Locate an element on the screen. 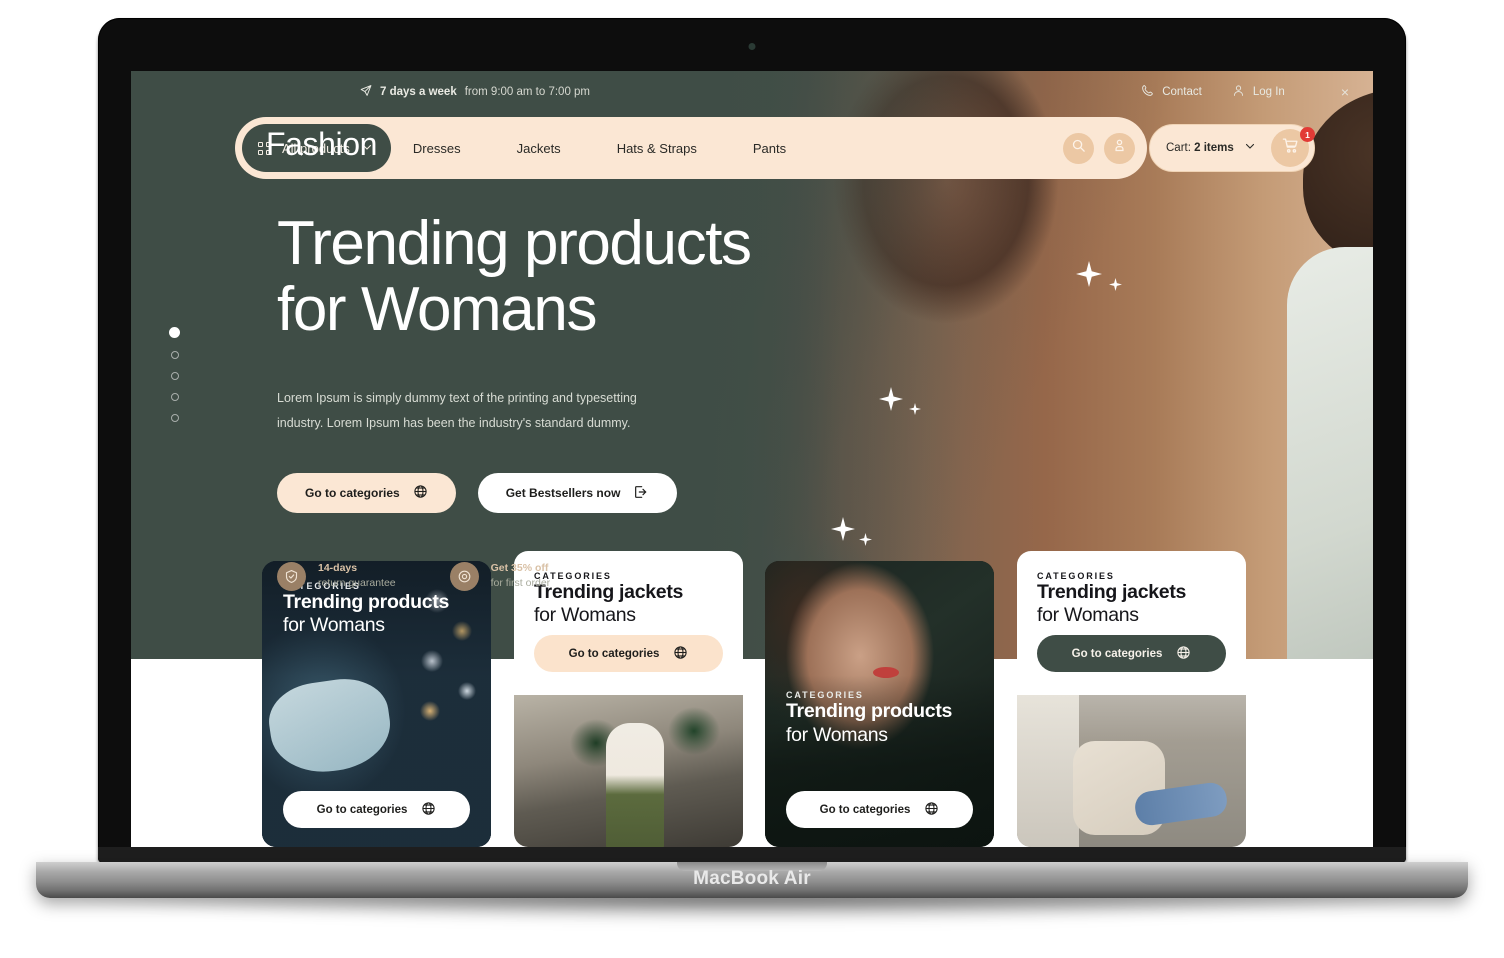  nav-item-hats-straps: Hats & Straps is located at coordinates (657, 148).